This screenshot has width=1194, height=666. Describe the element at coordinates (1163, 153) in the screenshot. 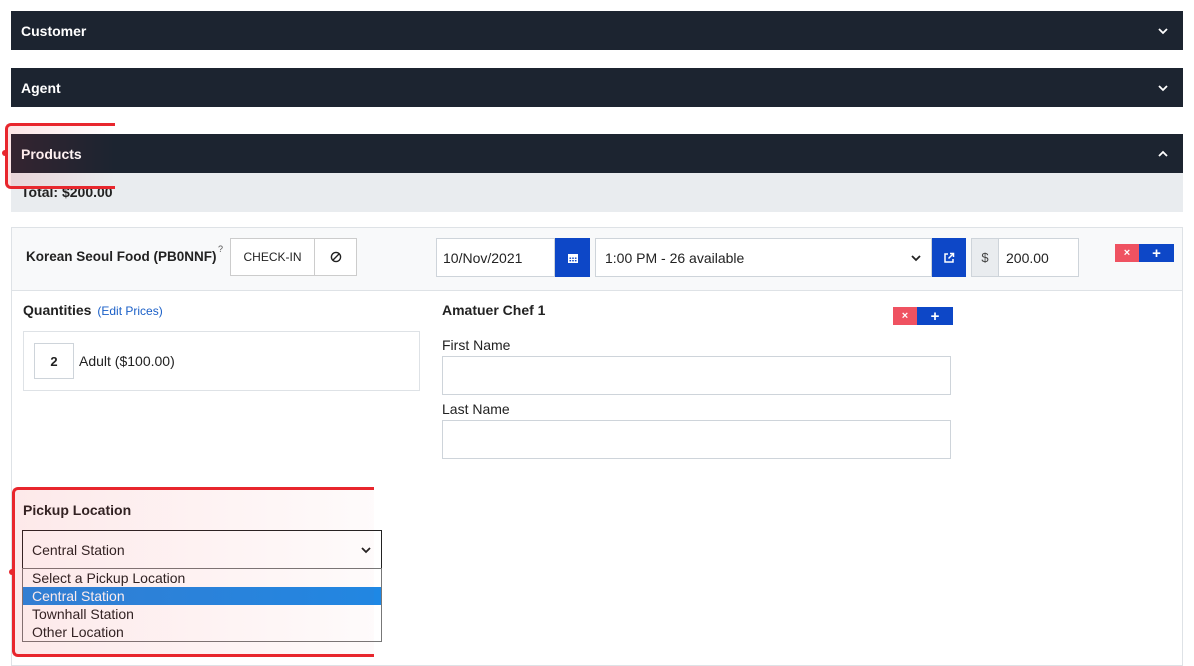

I see `chevron-up-icon` at that location.